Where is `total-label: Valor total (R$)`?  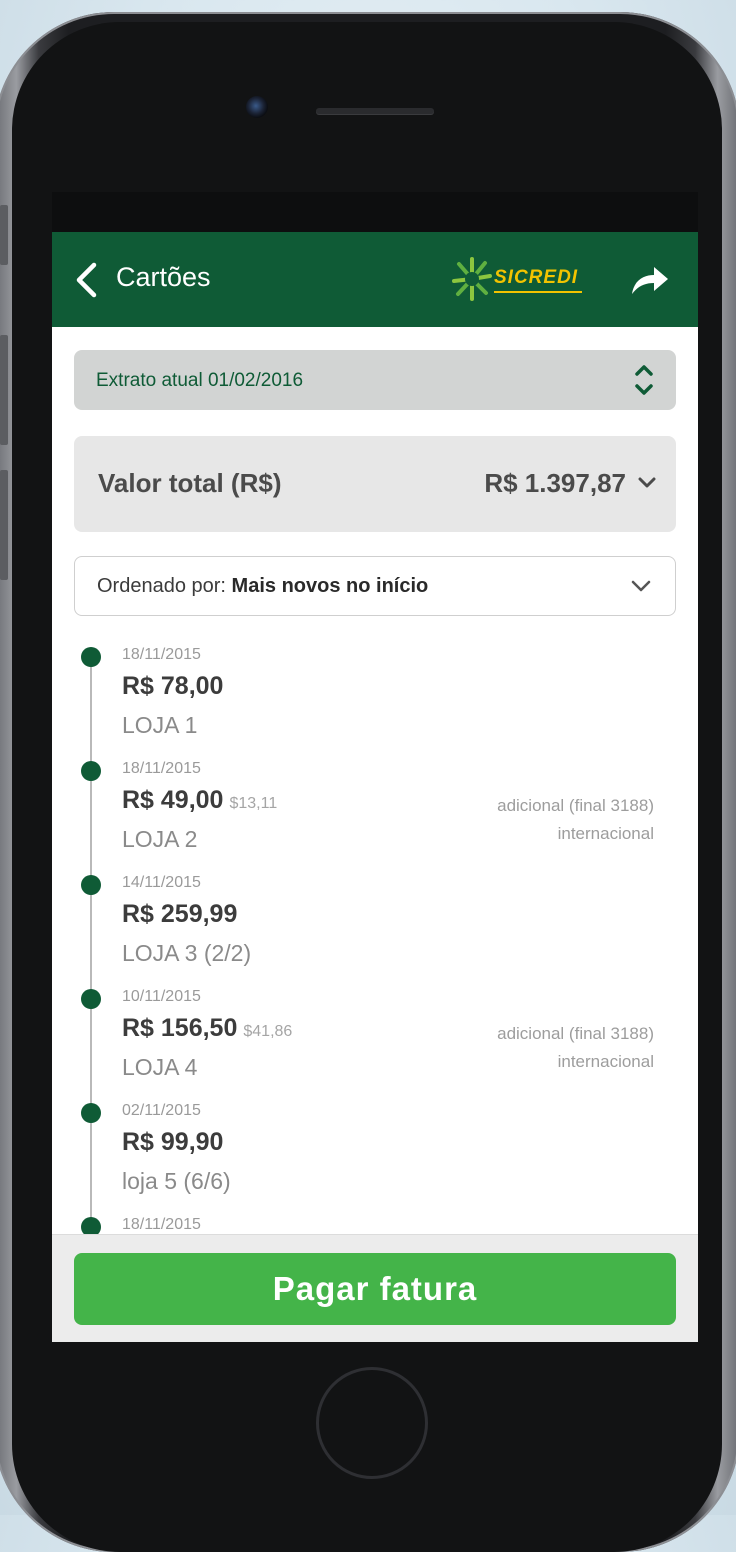
total-label: Valor total (R$) is located at coordinates (190, 483).